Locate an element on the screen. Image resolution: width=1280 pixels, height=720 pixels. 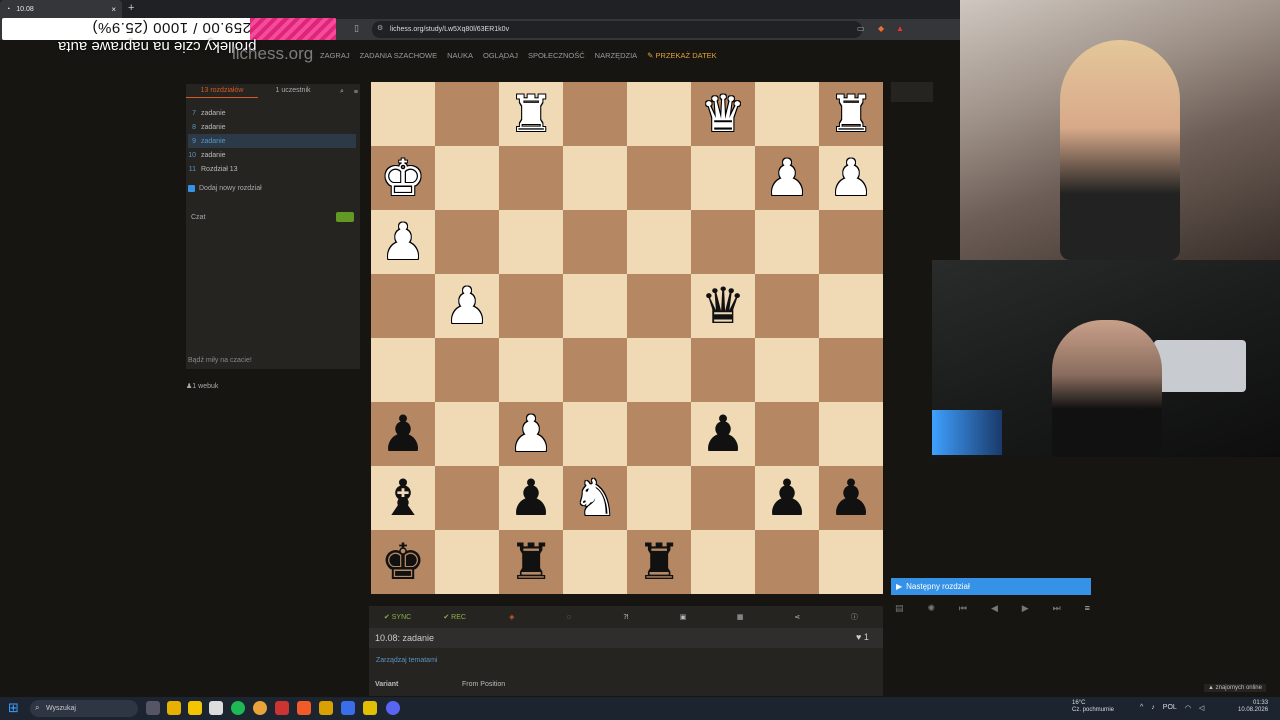
nav-donate: ✎ PRZEKAŻ DATEK is located at coordinates (682, 55).